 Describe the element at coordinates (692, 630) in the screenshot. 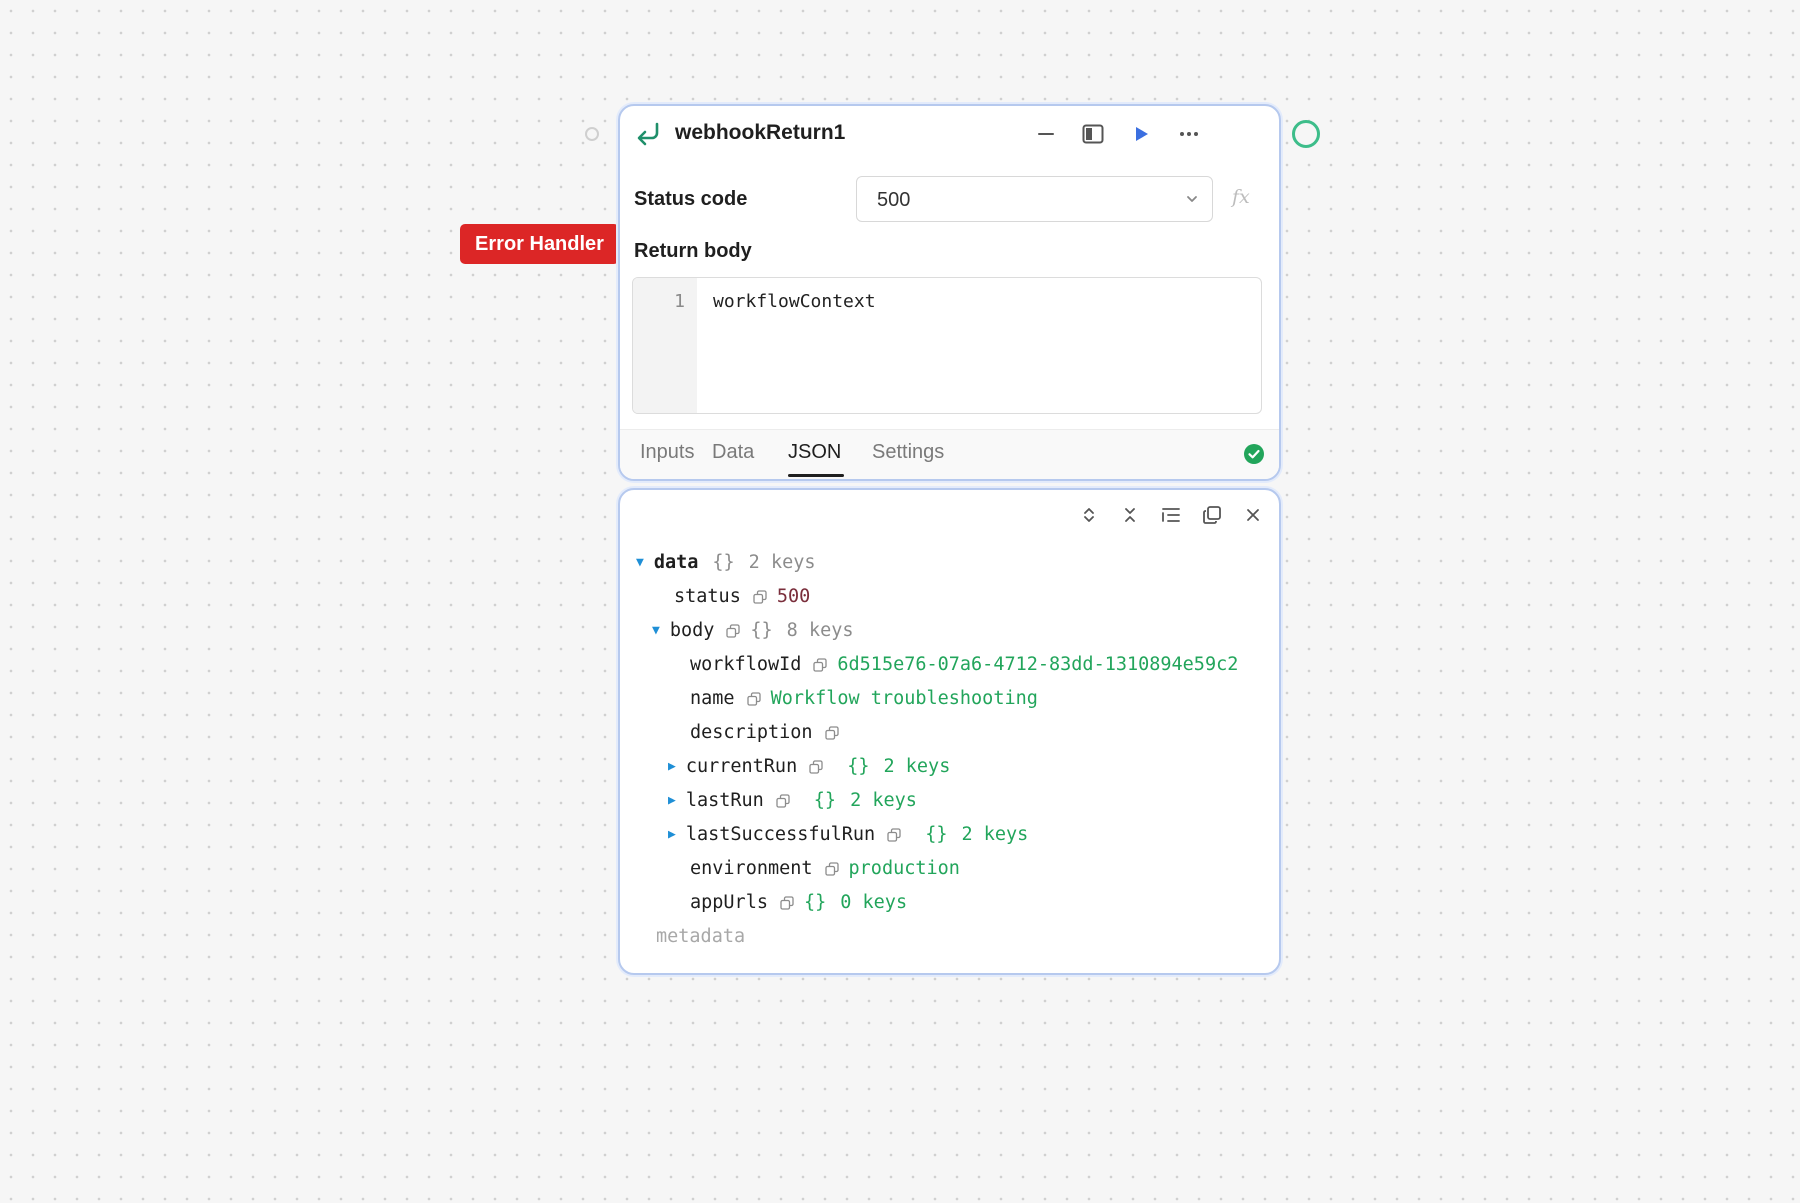

I see `json-key: body` at that location.